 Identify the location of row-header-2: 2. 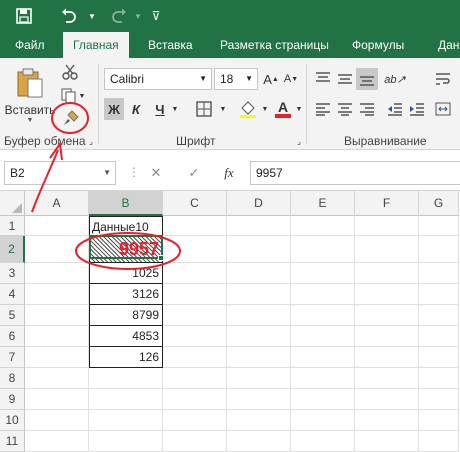
(12, 249).